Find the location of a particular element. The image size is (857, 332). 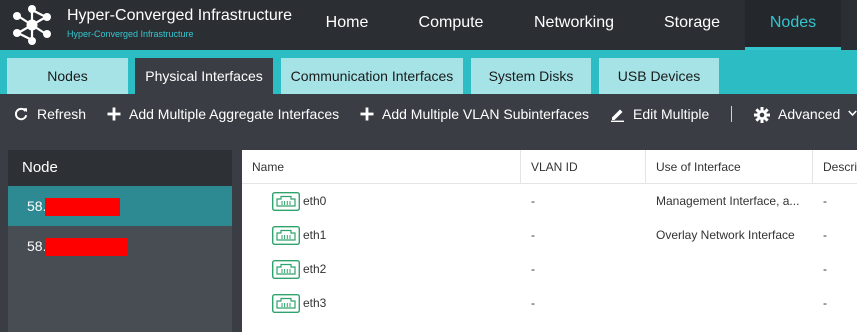

table-row: eth1 - Overlay Network Interface - is located at coordinates (549, 235).